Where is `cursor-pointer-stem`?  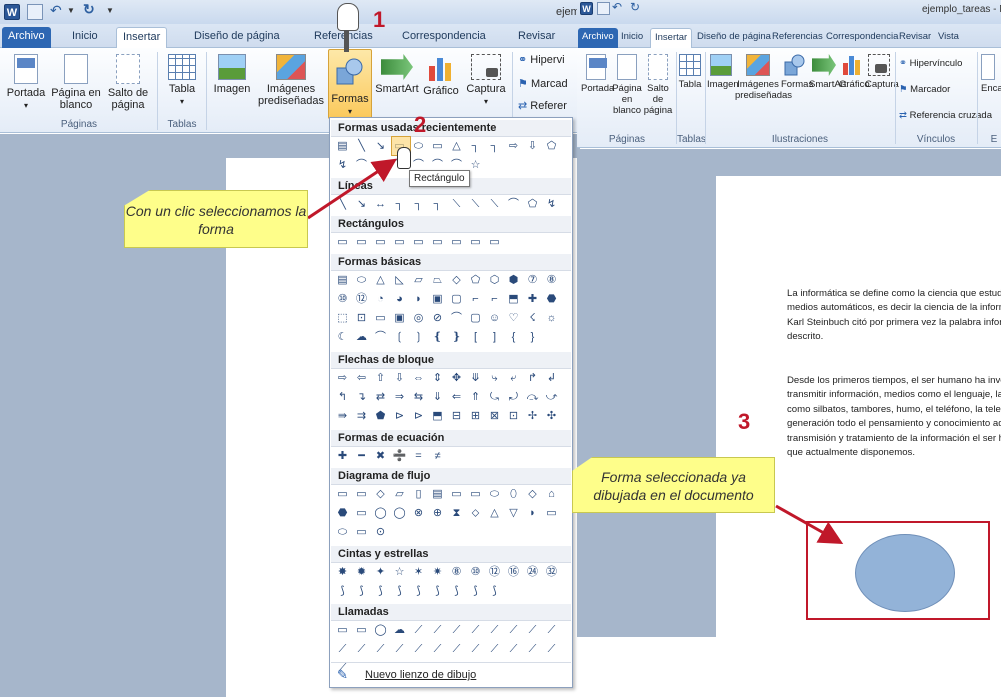 cursor-pointer-stem is located at coordinates (346, 41).